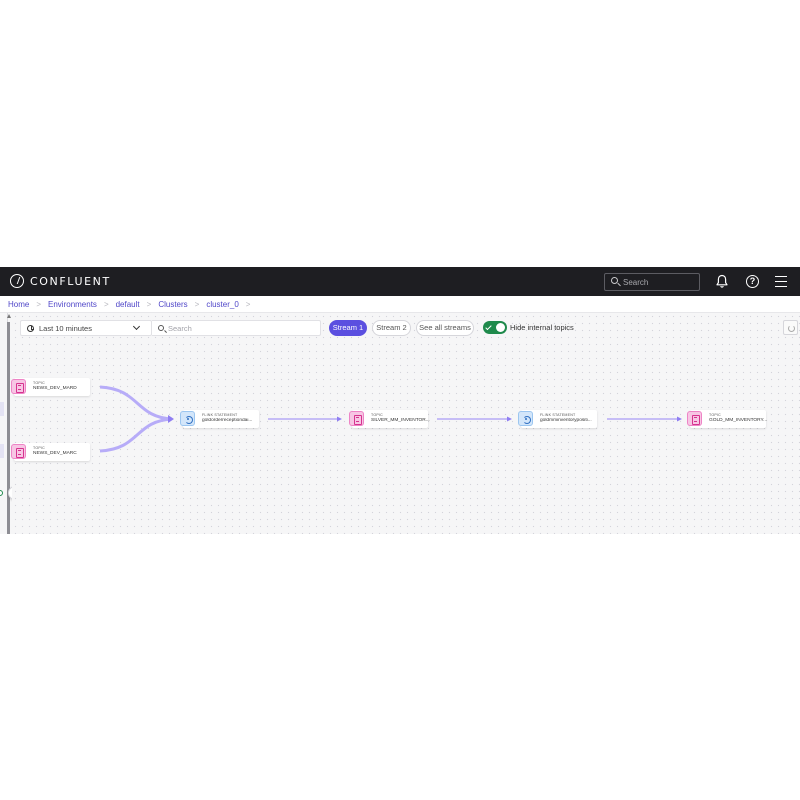 The width and height of the screenshot is (800, 800). I want to click on hide-internal-topics-toggle, so click(495, 327).